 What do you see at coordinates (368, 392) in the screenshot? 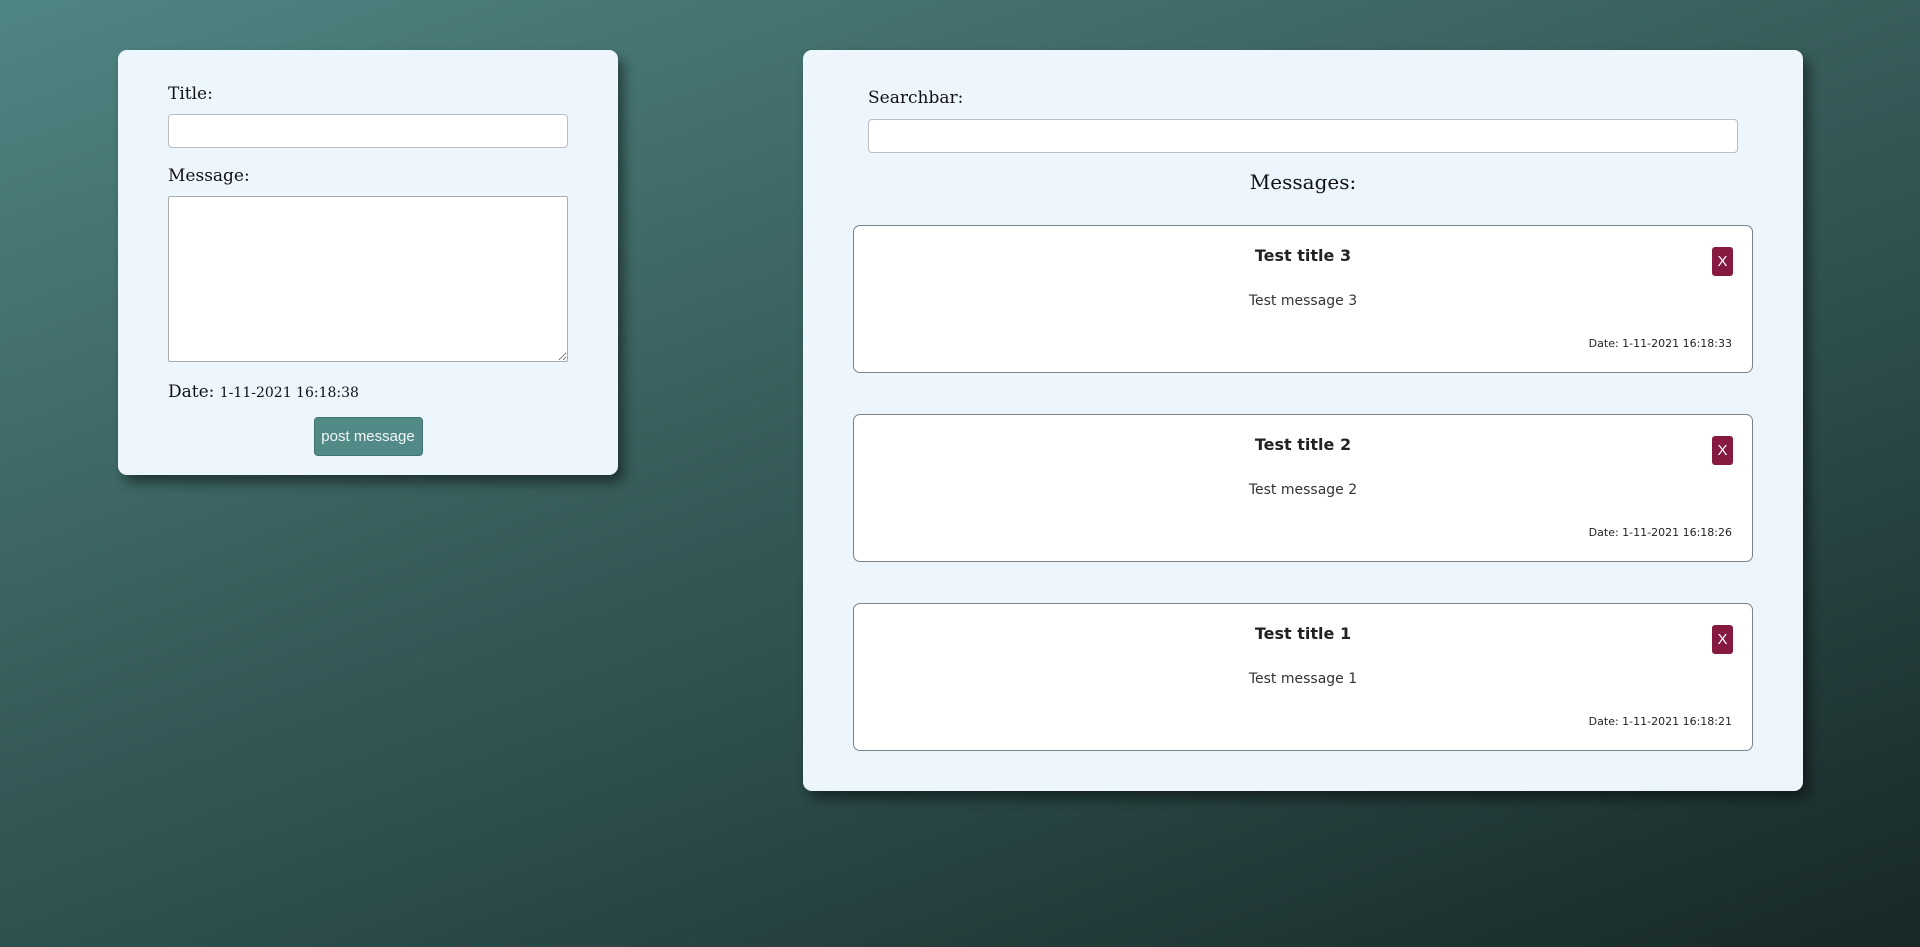
I see `date-line: Date: 1-11-2021 16:18:38` at bounding box center [368, 392].